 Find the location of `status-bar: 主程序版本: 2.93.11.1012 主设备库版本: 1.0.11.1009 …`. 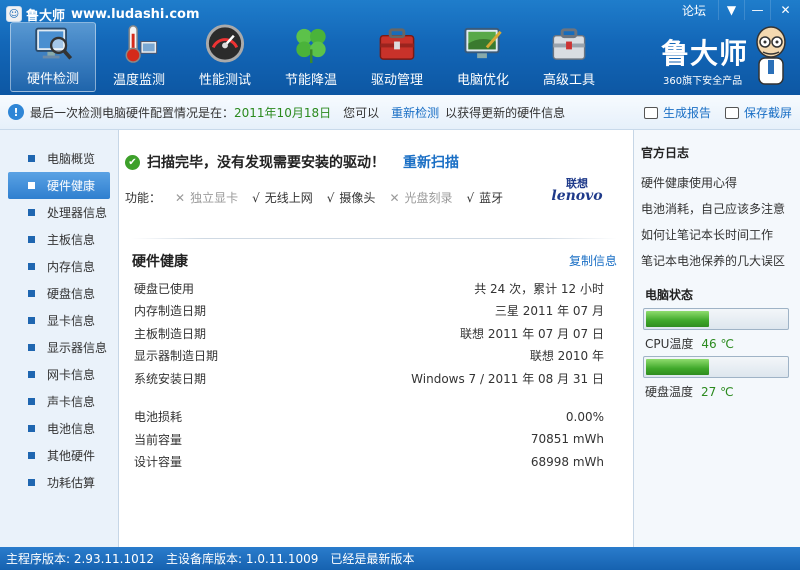

status-bar: 主程序版本: 2.93.11.1012 主设备库版本: 1.0.11.1009 … is located at coordinates (400, 558).